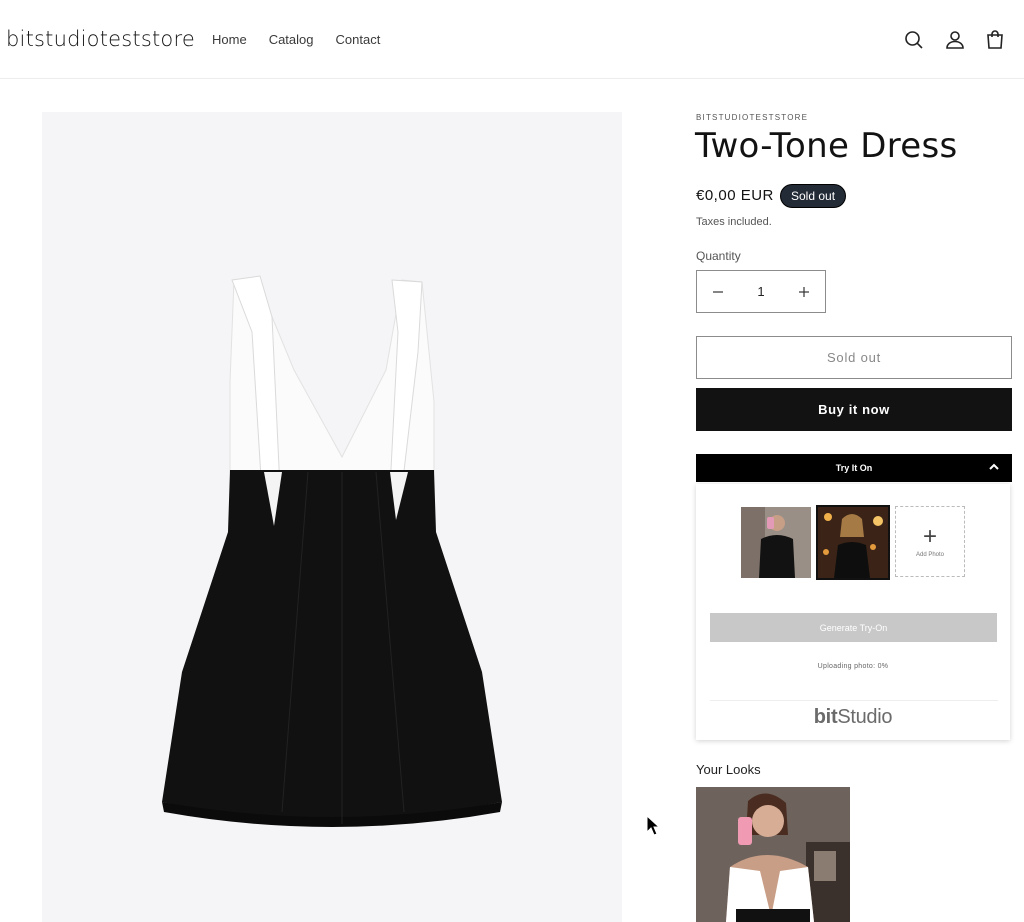 This screenshot has width=1024, height=922. I want to click on main-nav: Home Catalog Contact, so click(296, 39).